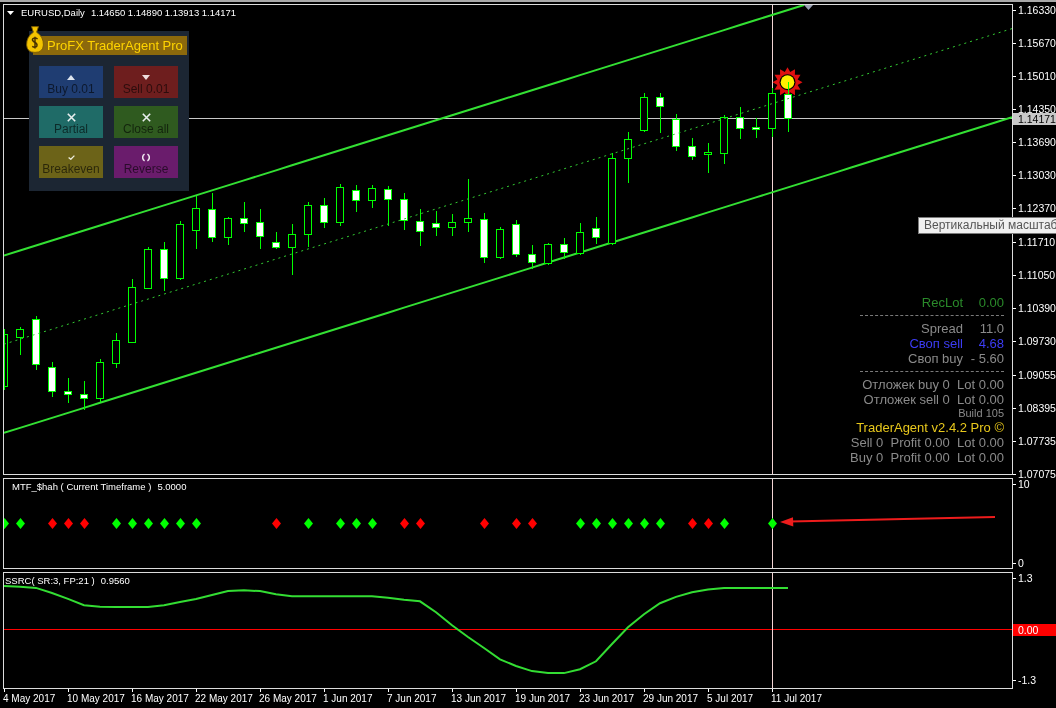 Image resolution: width=1056 pixels, height=708 pixels. I want to click on axis-label: 1.3, so click(1025, 578).